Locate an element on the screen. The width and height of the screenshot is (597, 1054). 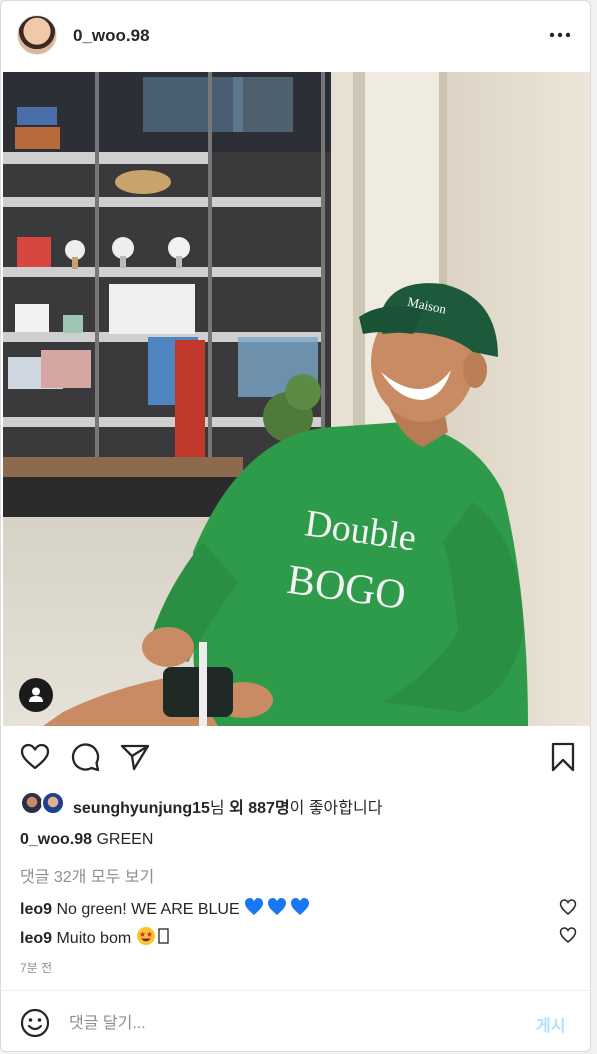
post-caption: 0_woo.98 GREEN is located at coordinates (86, 840).